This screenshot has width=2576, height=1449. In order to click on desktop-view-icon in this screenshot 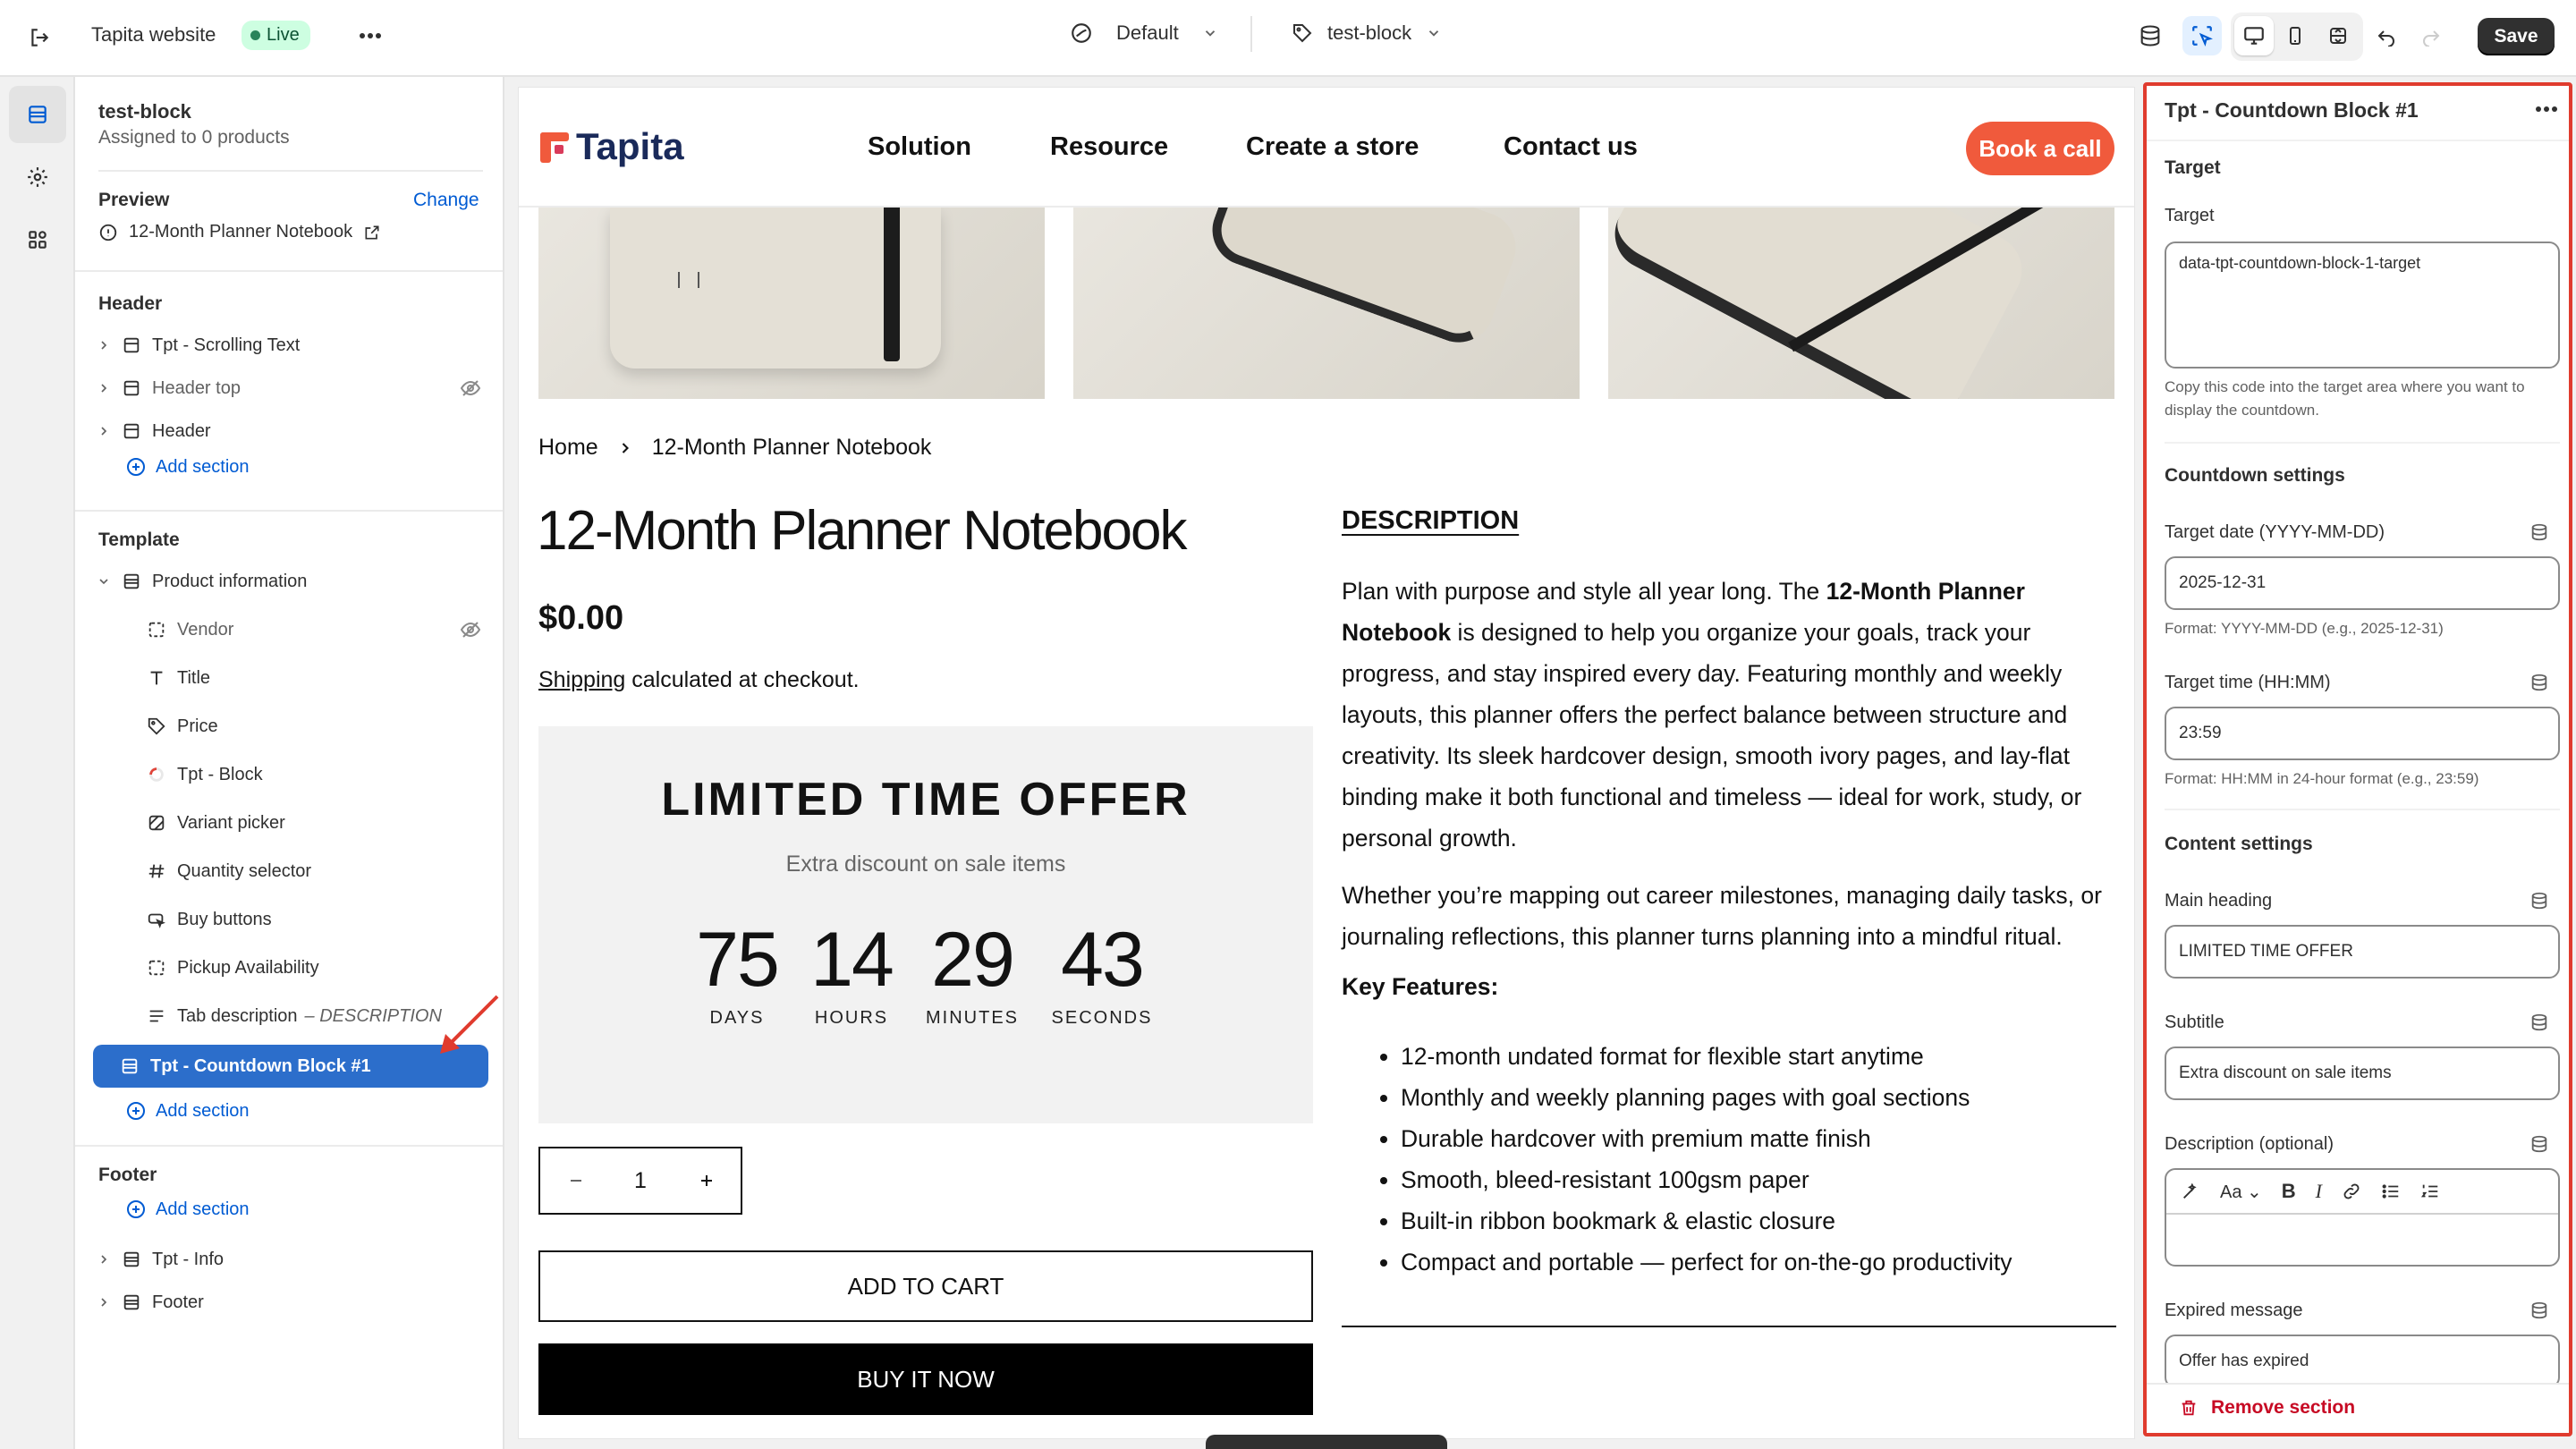, I will do `click(2254, 35)`.